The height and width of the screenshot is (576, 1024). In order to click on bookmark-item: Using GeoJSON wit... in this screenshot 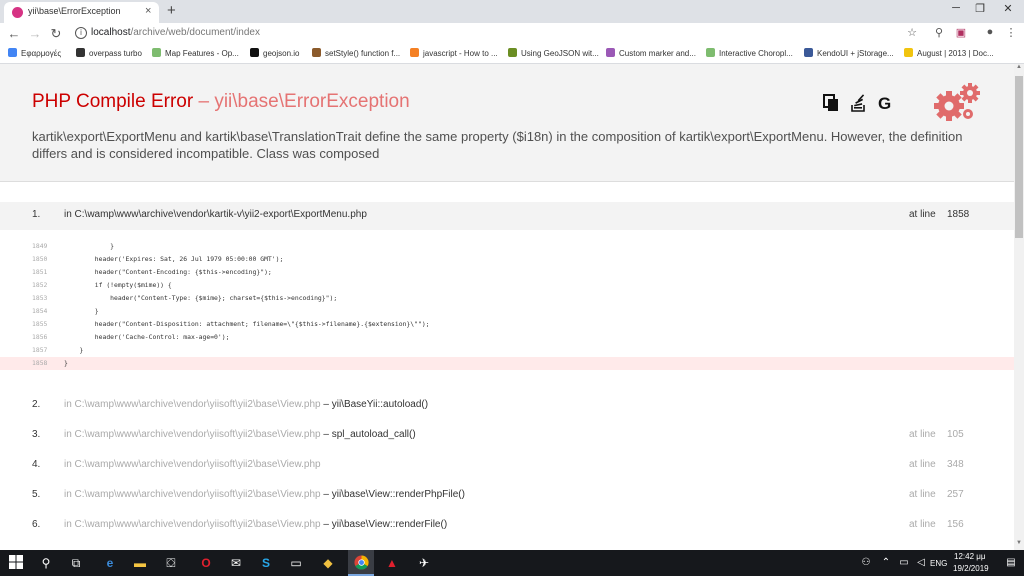, I will do `click(553, 53)`.